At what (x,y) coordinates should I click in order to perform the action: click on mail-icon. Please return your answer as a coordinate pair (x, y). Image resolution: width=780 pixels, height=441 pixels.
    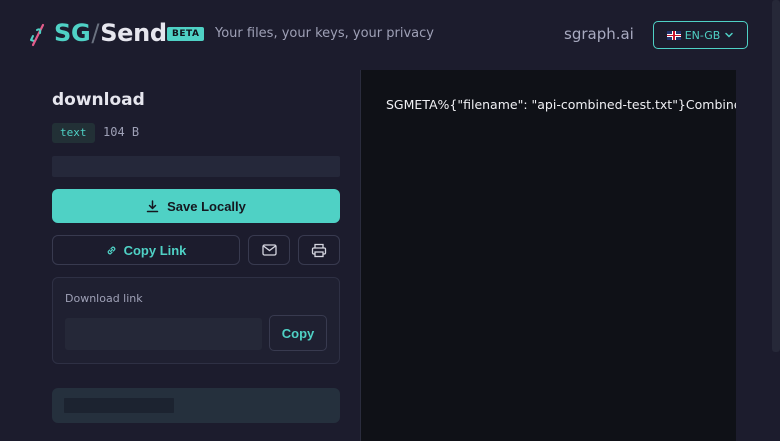
    Looking at the image, I should click on (269, 250).